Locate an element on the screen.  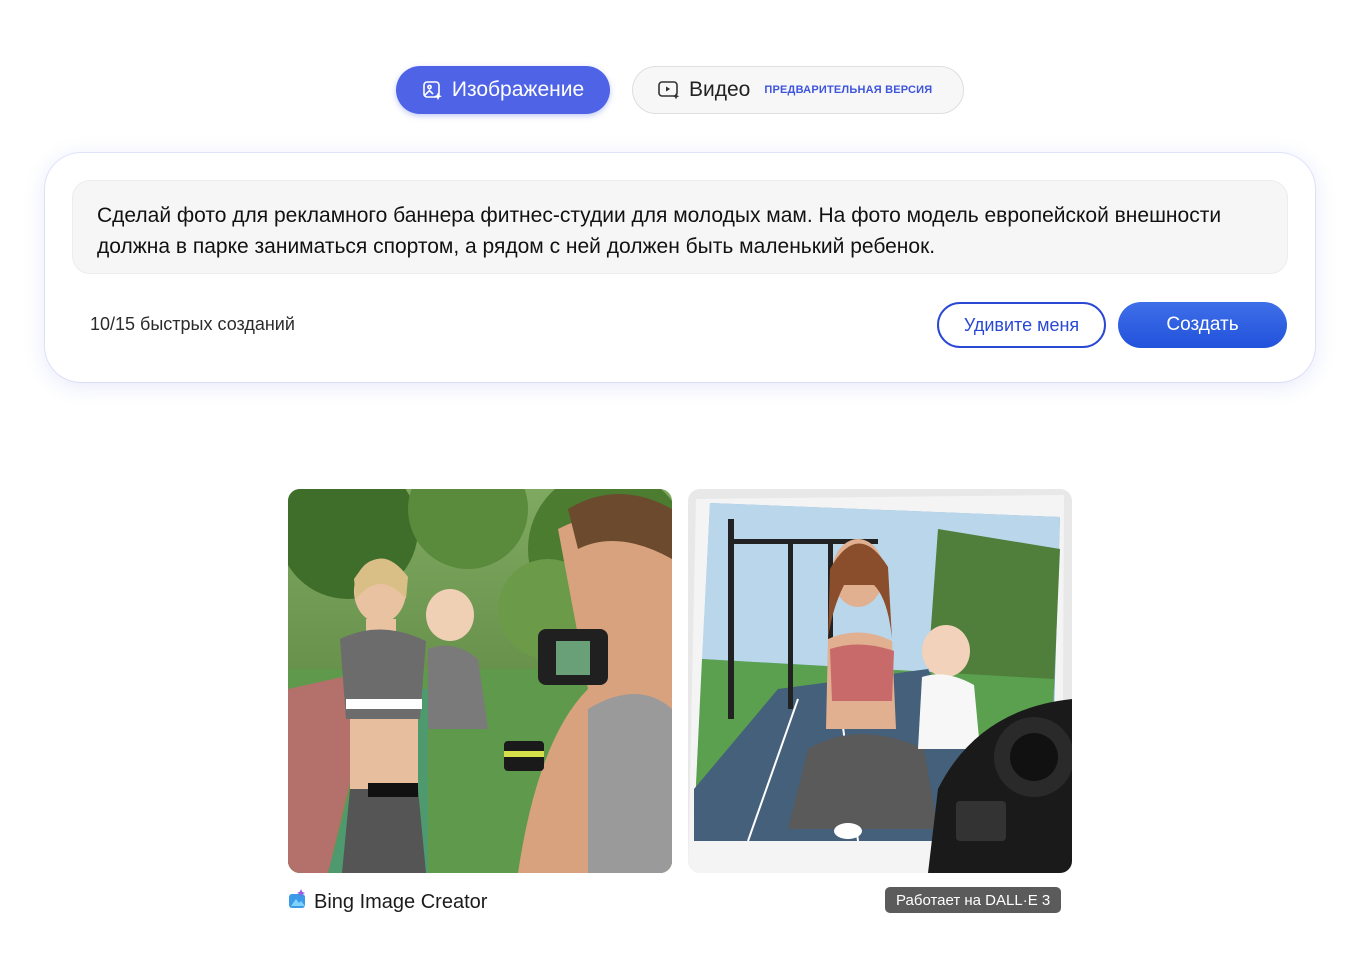
bing-image-creator-brand: Bing Image Creator is located at coordinates (387, 902).